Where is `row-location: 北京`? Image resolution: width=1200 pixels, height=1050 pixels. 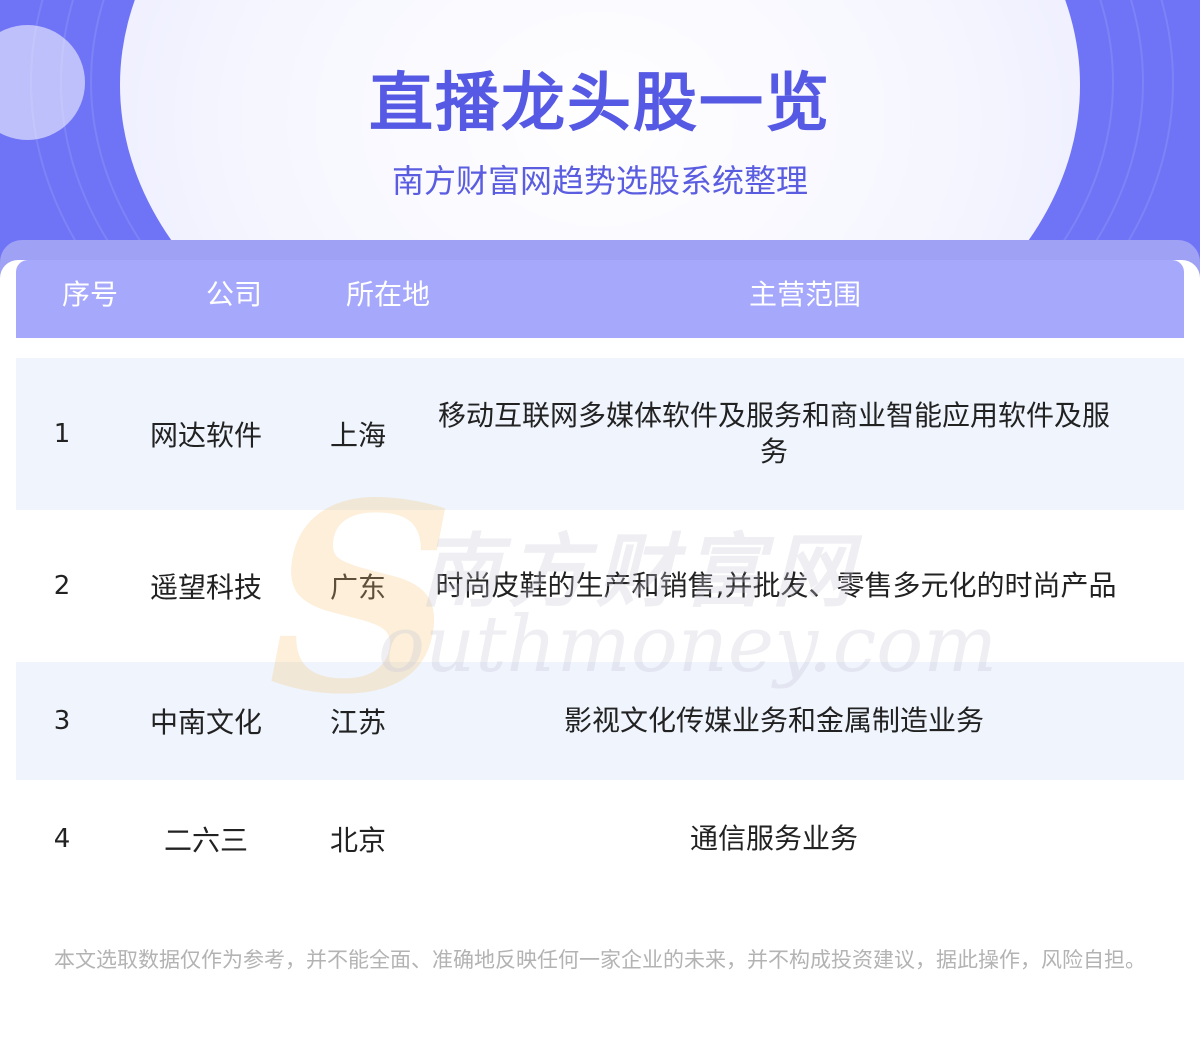
row-location: 北京 is located at coordinates (357, 840).